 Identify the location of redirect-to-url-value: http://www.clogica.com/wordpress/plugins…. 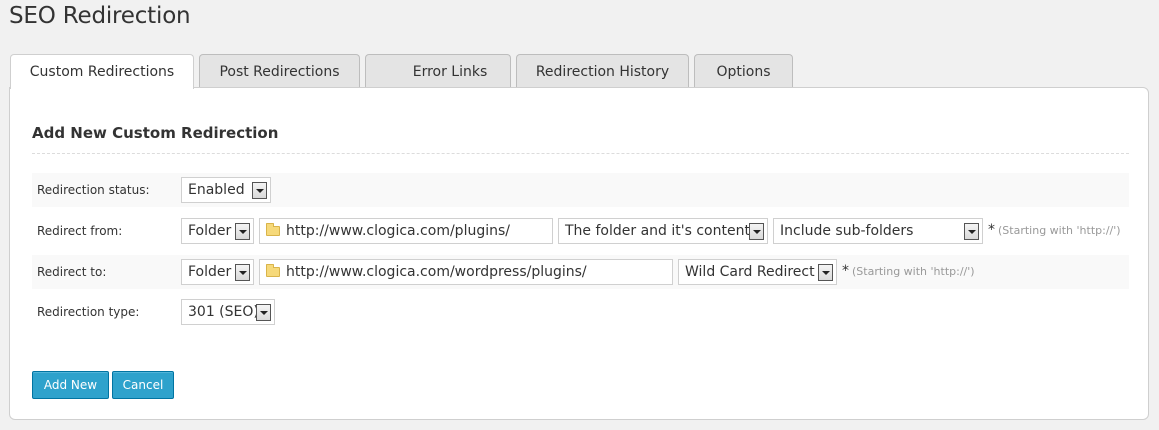
(436, 272).